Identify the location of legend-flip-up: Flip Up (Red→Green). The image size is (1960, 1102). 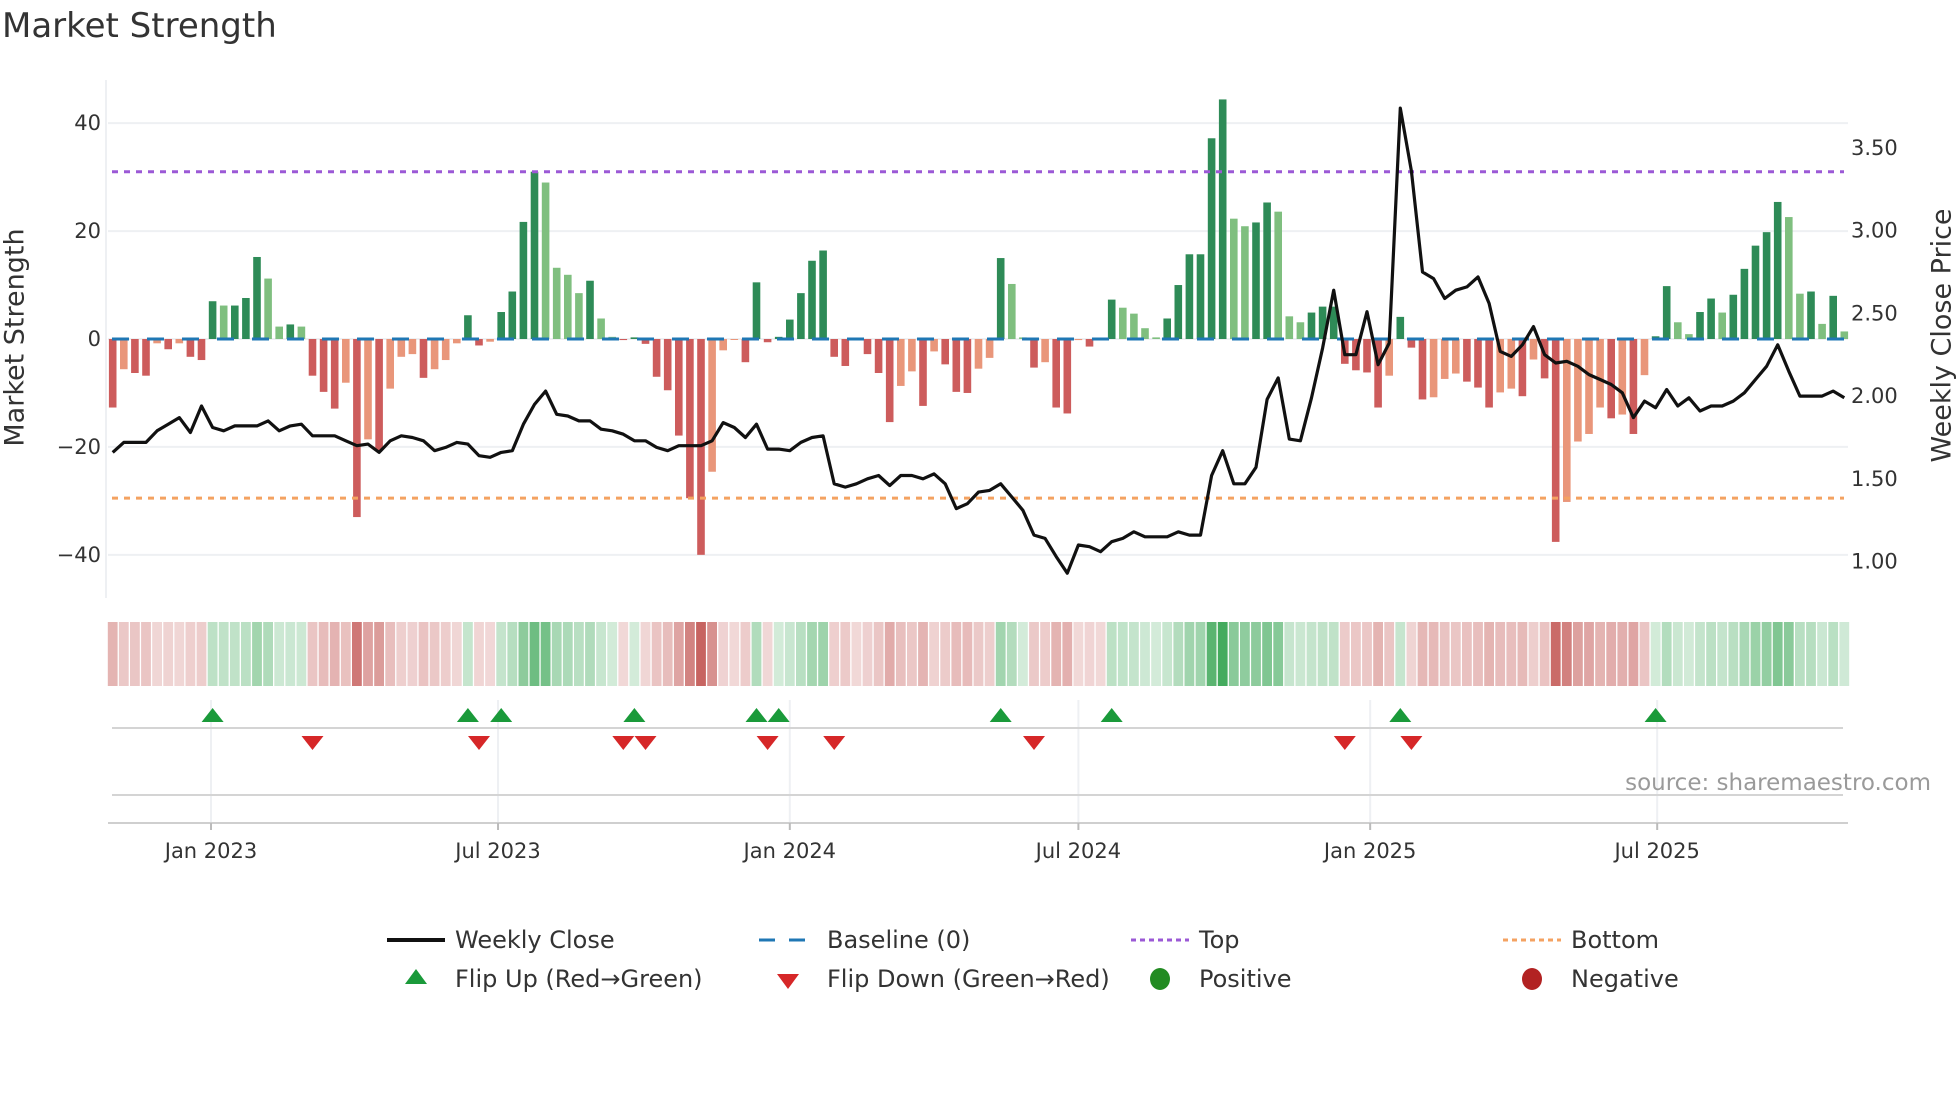
(544, 979).